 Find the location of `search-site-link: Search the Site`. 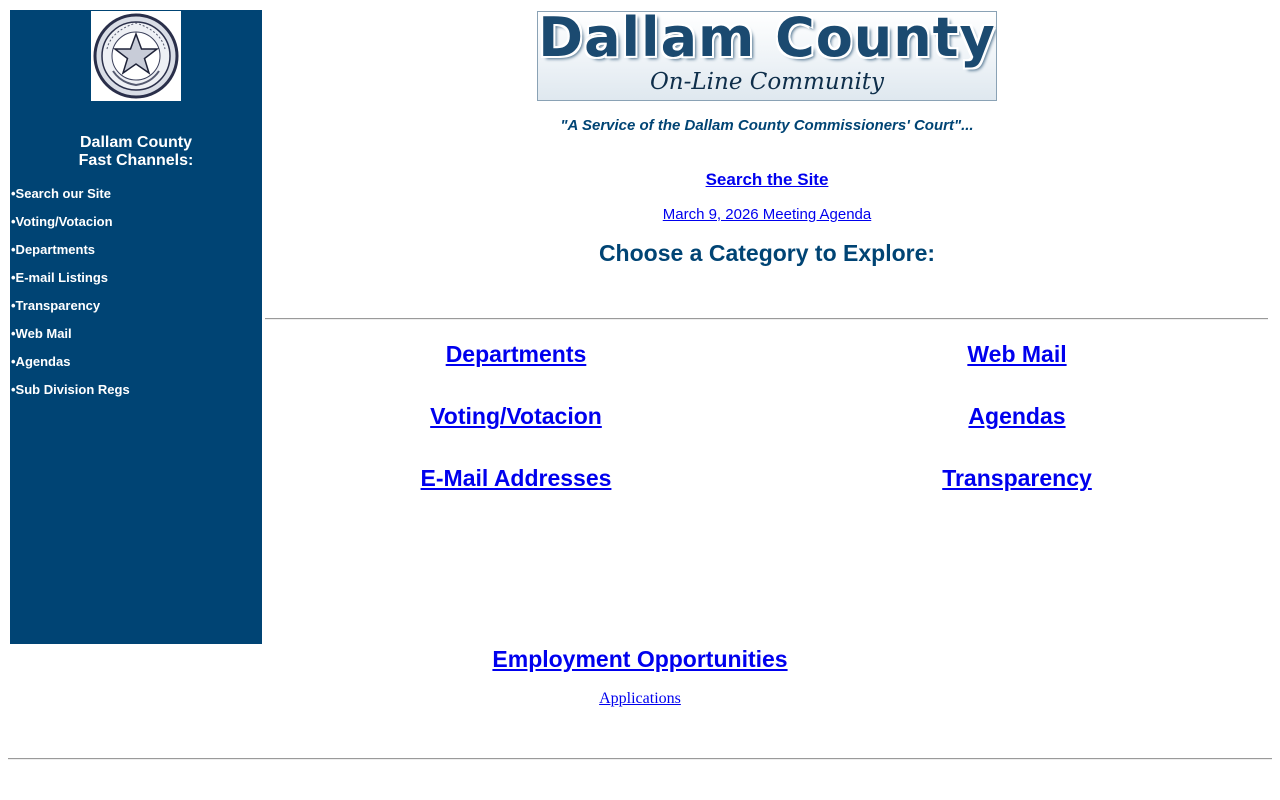

search-site-link: Search the Site is located at coordinates (767, 180).